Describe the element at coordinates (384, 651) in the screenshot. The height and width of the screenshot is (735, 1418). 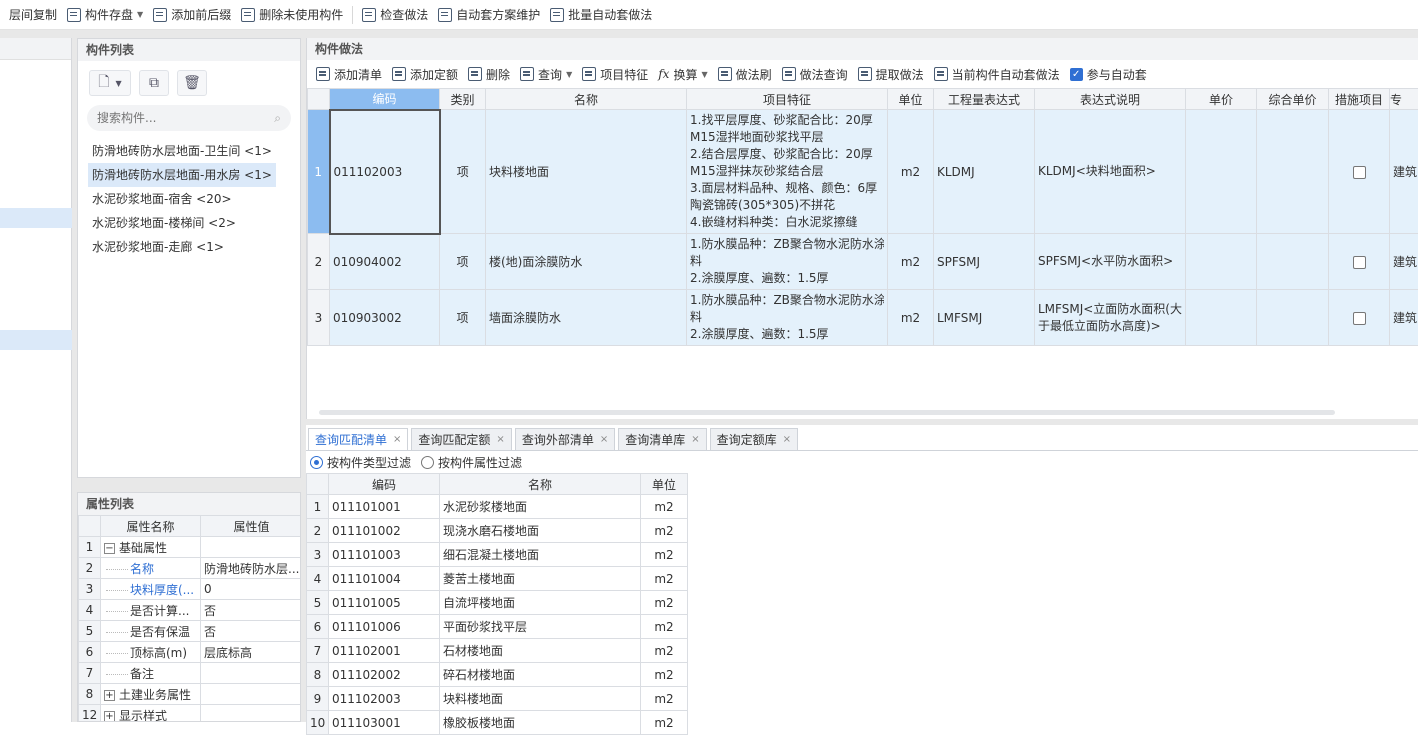
I see `query-code-cell: 011102001` at that location.